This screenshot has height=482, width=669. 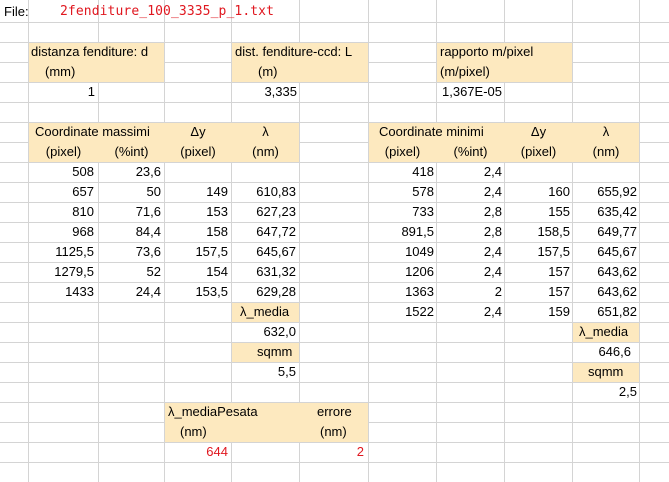 I want to click on minimi-cell: 578, so click(x=401, y=192).